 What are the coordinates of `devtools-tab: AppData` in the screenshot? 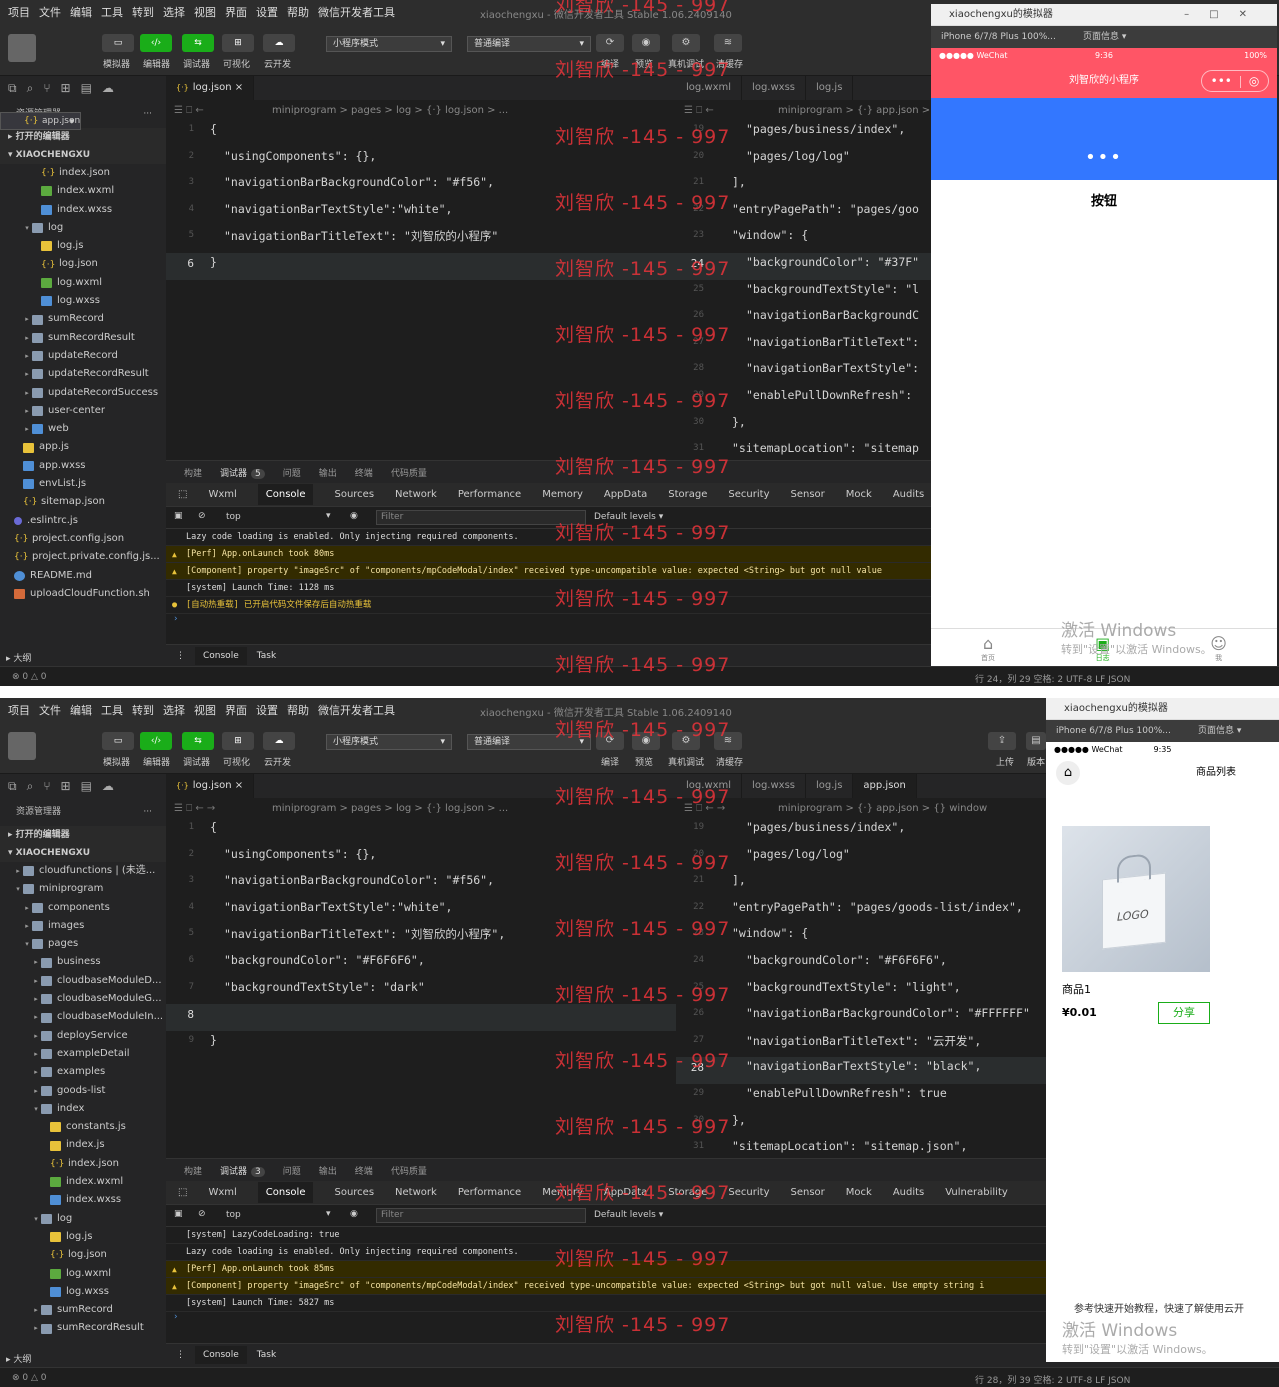 It's located at (625, 494).